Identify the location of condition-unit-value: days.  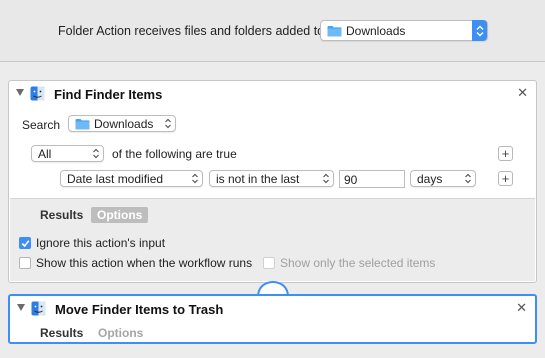
(430, 178).